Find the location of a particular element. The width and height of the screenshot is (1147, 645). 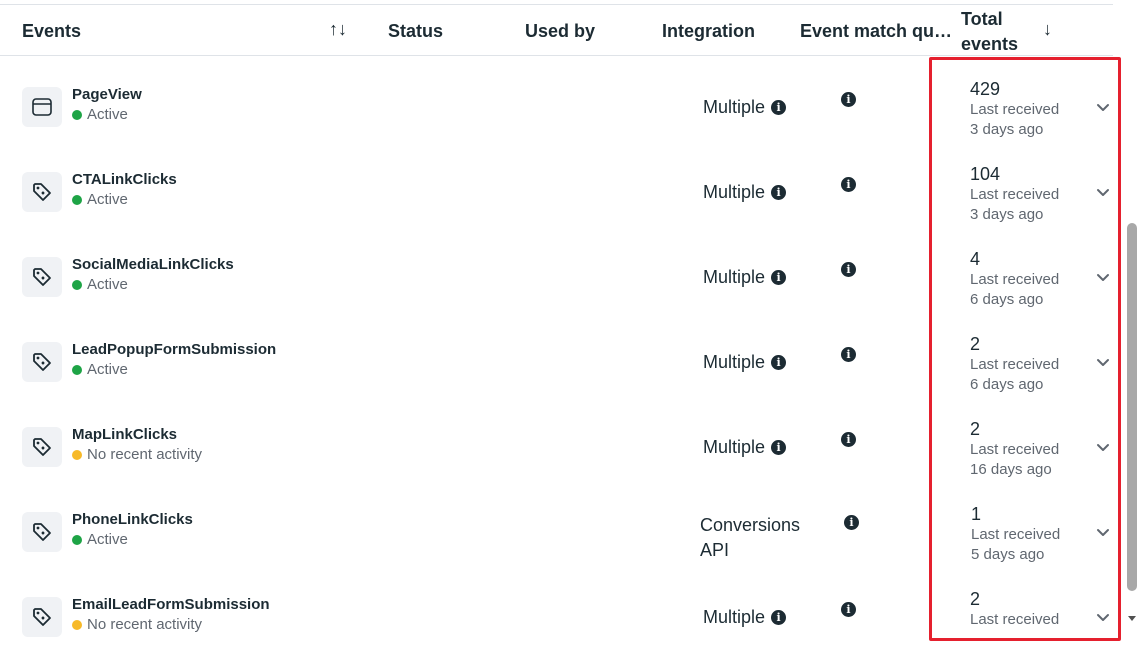

total-events-cell: 2 Last received 6 days ago is located at coordinates (1014, 364).